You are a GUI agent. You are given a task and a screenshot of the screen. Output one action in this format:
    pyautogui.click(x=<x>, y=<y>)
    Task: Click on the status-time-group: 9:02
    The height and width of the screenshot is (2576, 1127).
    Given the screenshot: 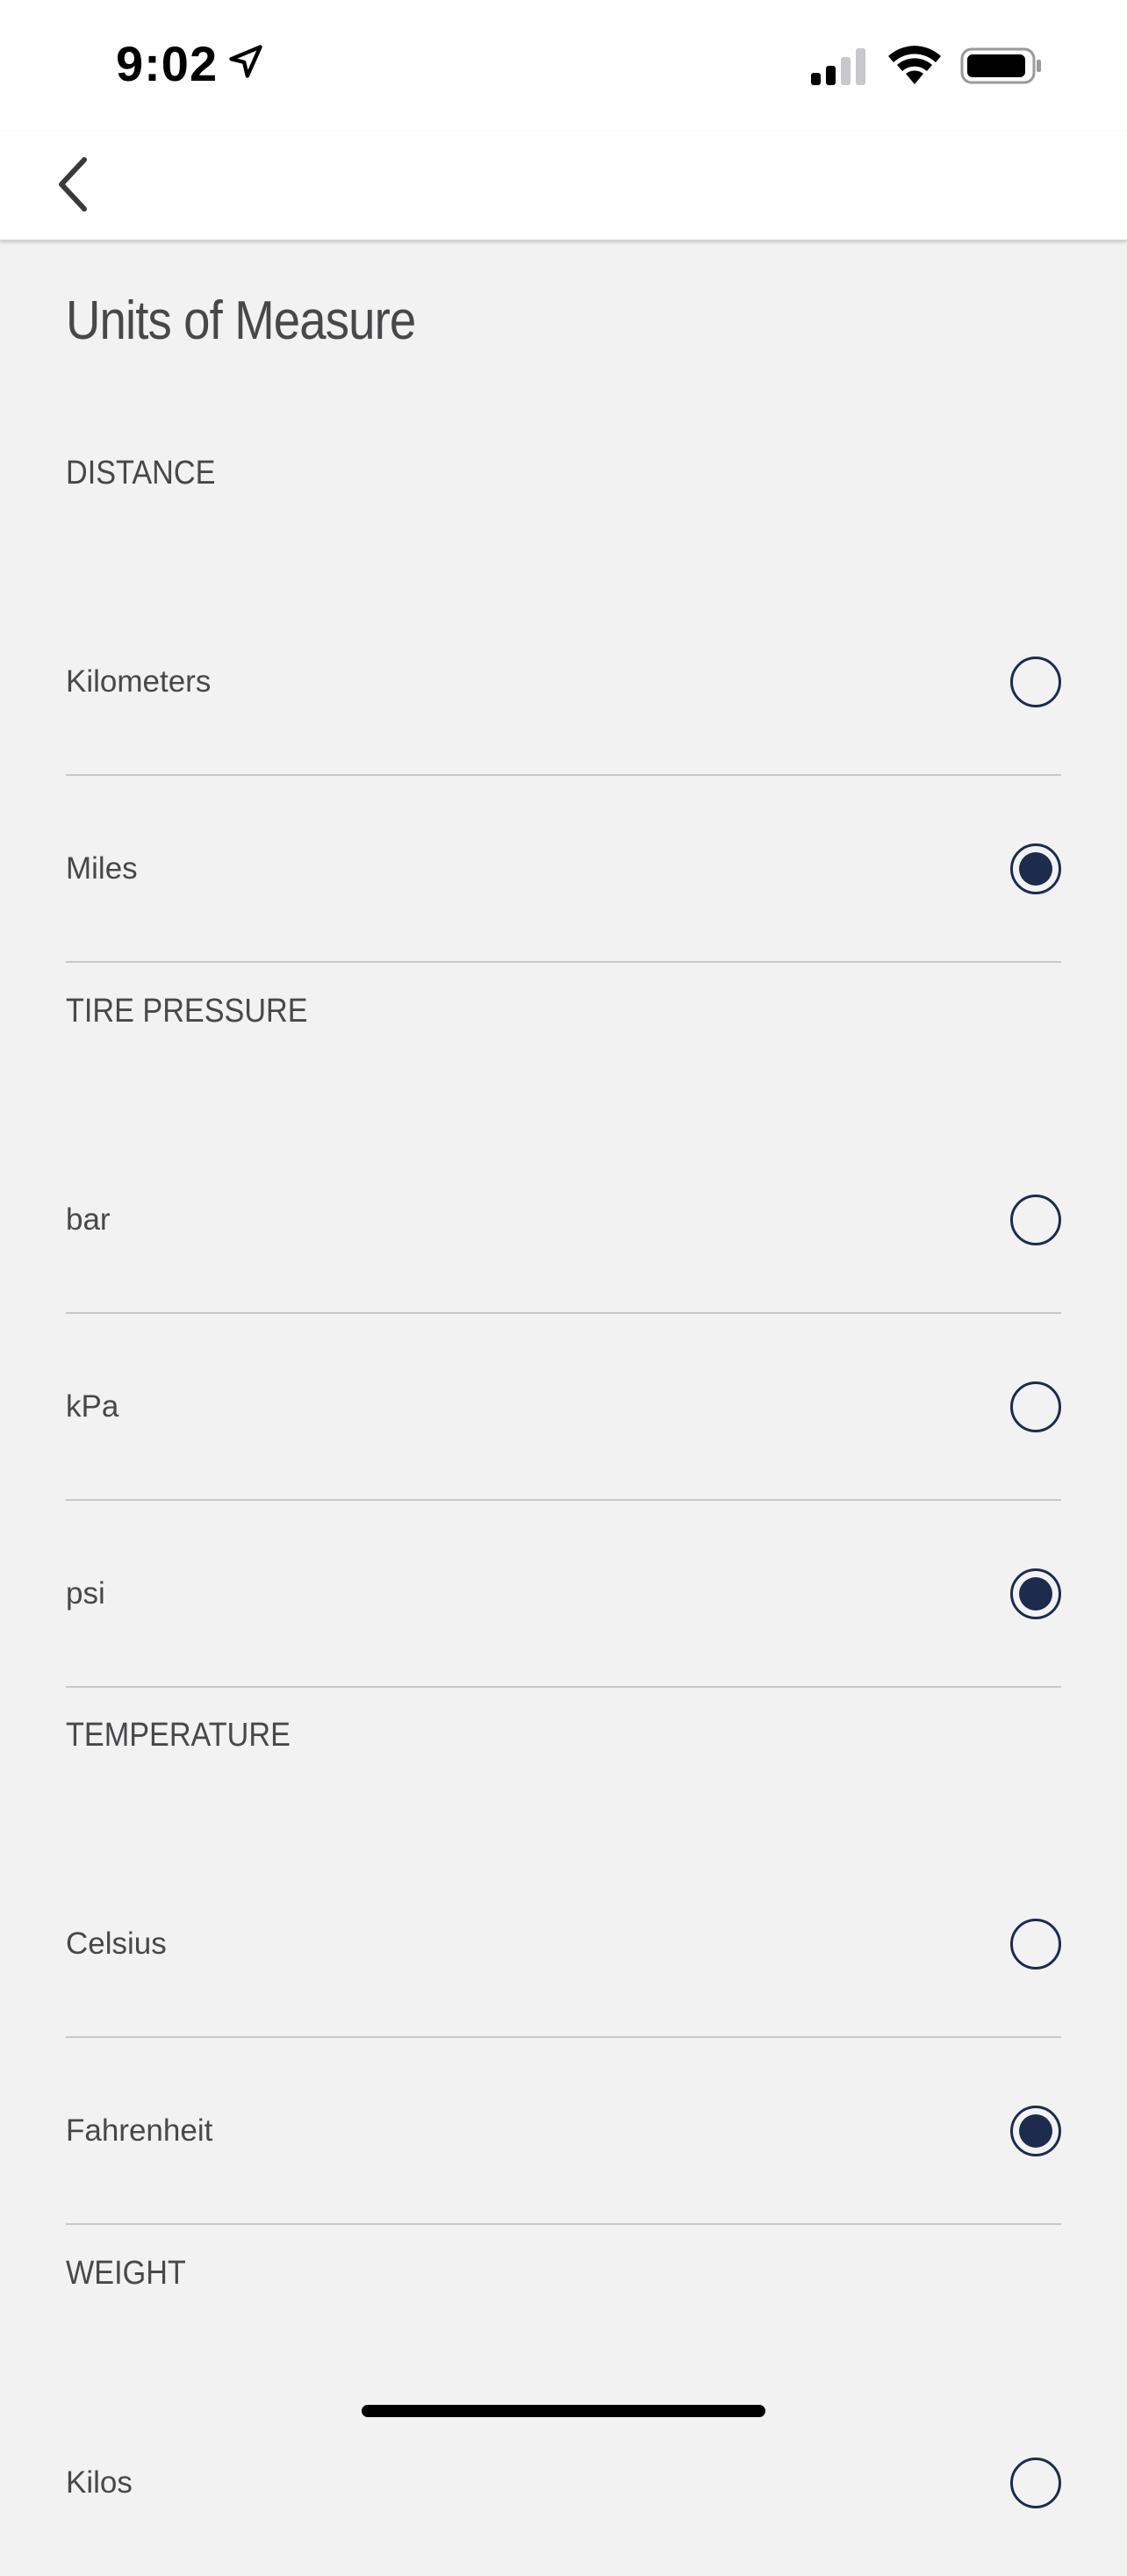 What is the action you would take?
    pyautogui.click(x=190, y=63)
    